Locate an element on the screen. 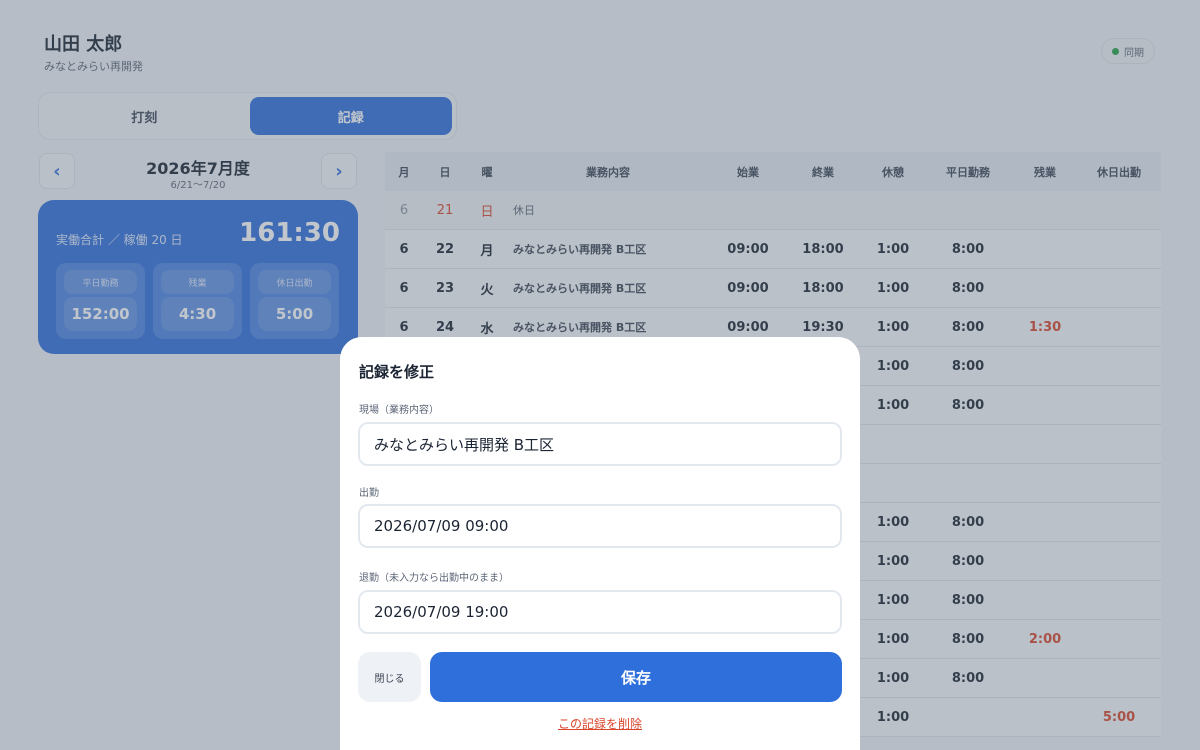 The width and height of the screenshot is (1200, 750). clock-out-input: 2026/07/09 19:00 is located at coordinates (600, 612).